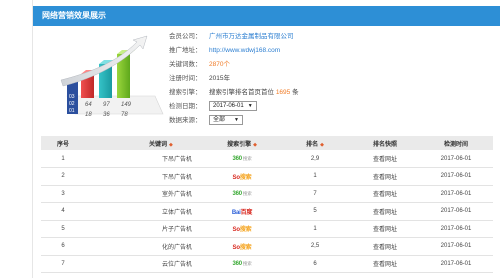 This screenshot has width=500, height=278. What do you see at coordinates (206, 121) in the screenshot?
I see `info-source: 数据来源： 全部 ▼` at bounding box center [206, 121].